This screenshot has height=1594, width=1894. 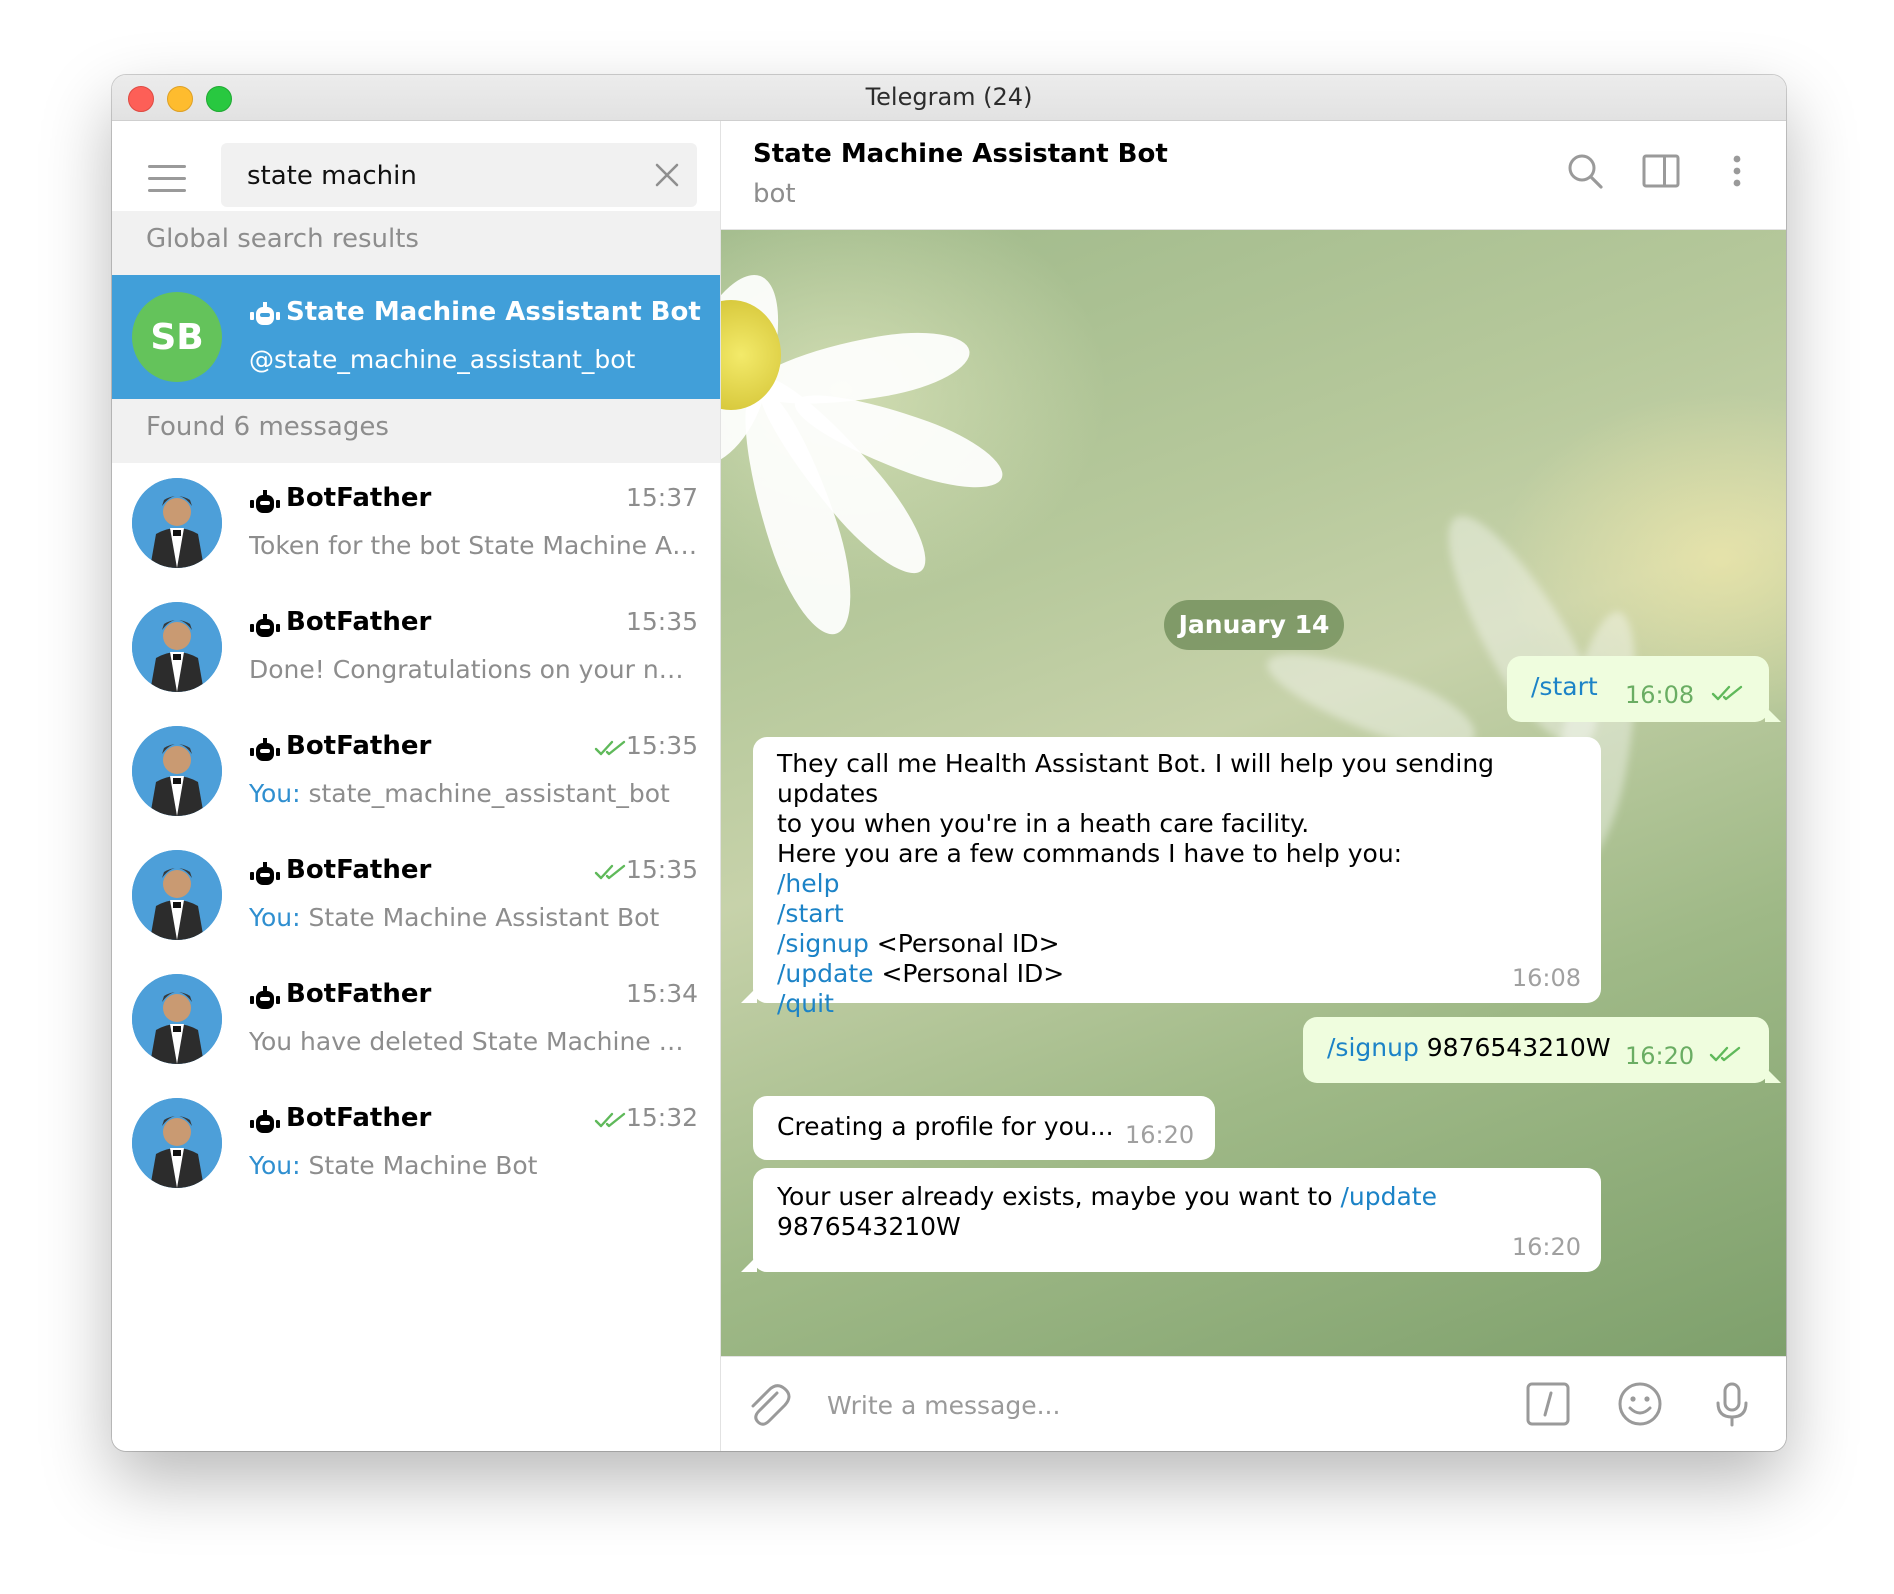 I want to click on chat-status: bot, so click(x=774, y=194).